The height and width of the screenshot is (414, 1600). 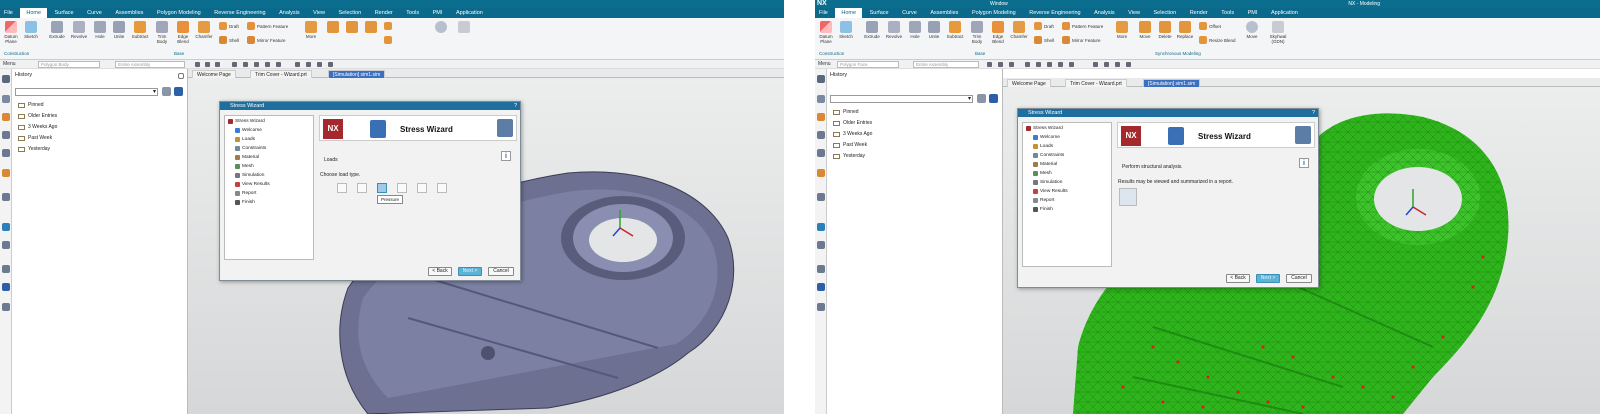 What do you see at coordinates (129, 13) in the screenshot?
I see `menu-assemblies: Assemblies` at bounding box center [129, 13].